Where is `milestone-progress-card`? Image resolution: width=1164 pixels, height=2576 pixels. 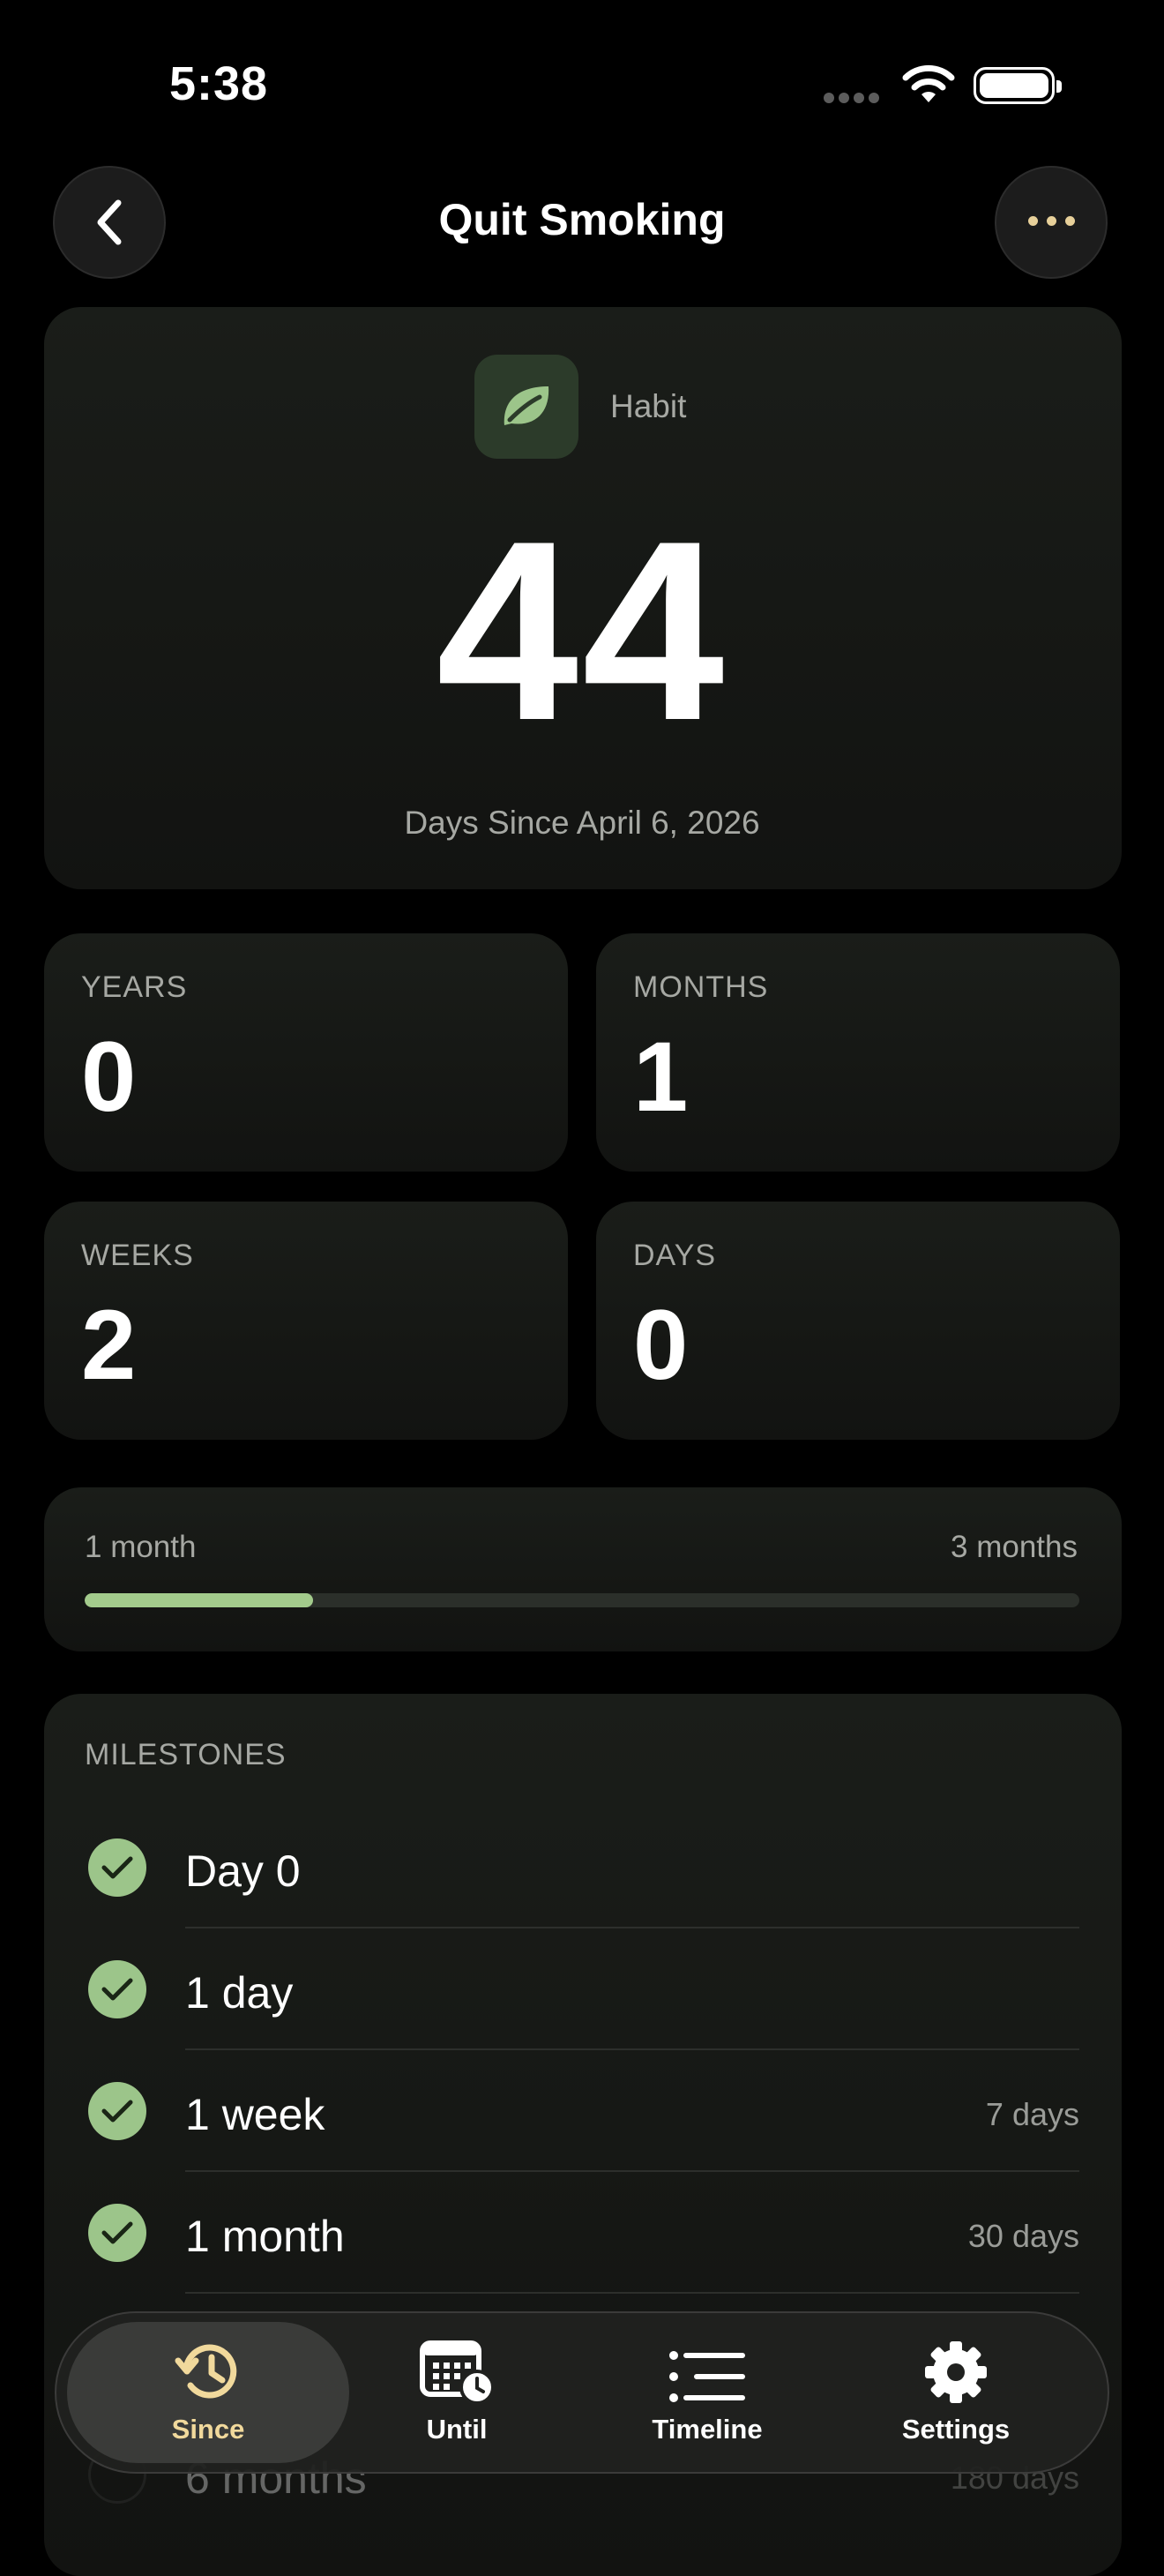 milestone-progress-card is located at coordinates (583, 1569).